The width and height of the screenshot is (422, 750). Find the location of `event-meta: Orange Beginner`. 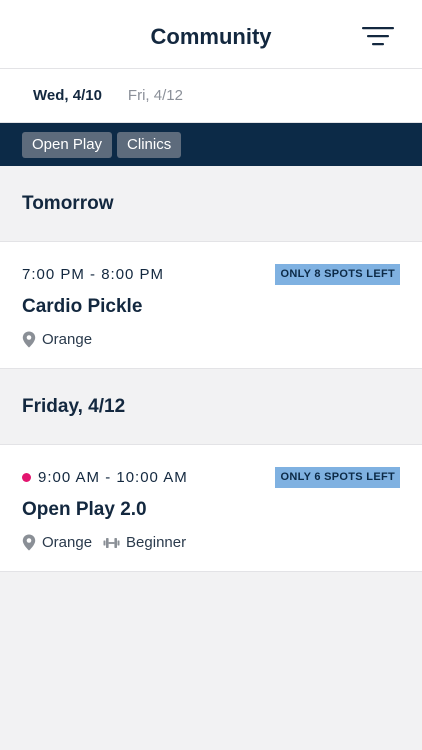

event-meta: Orange Beginner is located at coordinates (109, 542).